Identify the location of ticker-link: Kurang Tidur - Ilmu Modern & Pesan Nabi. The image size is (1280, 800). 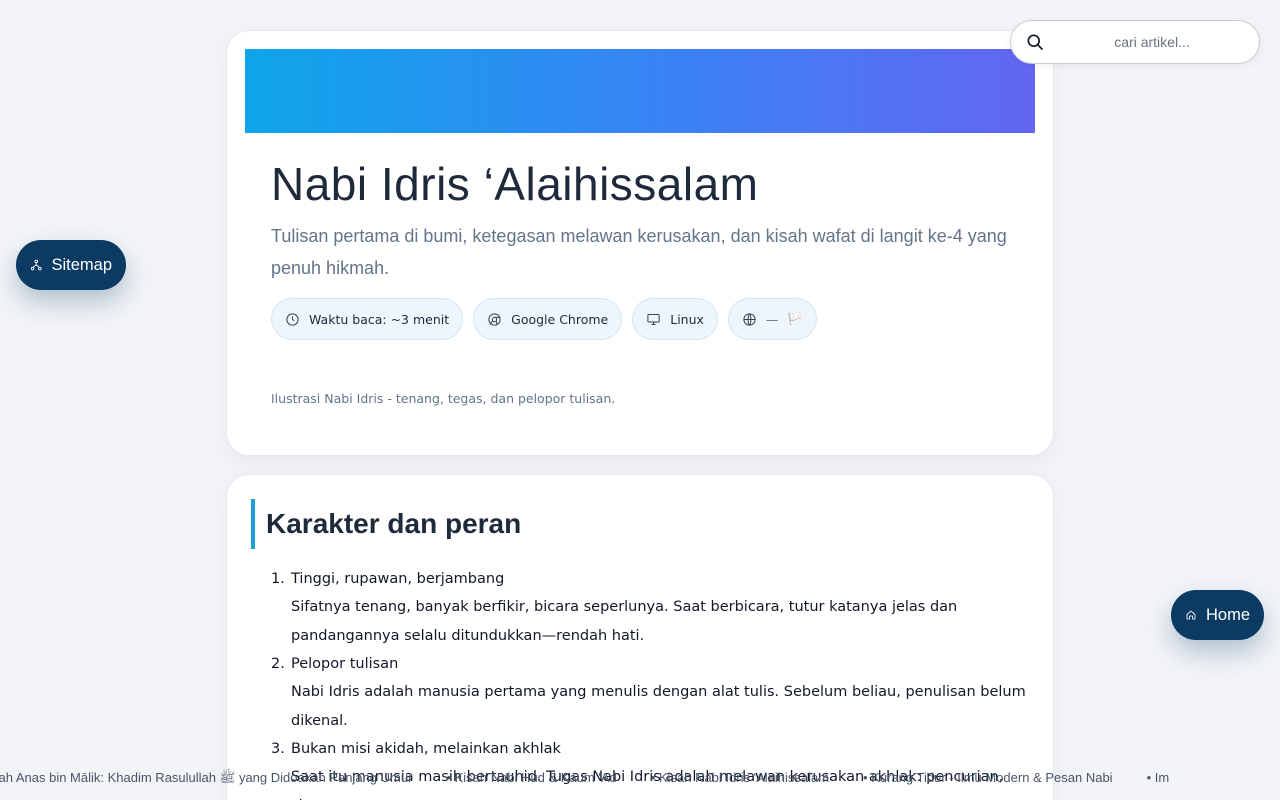
(987, 778).